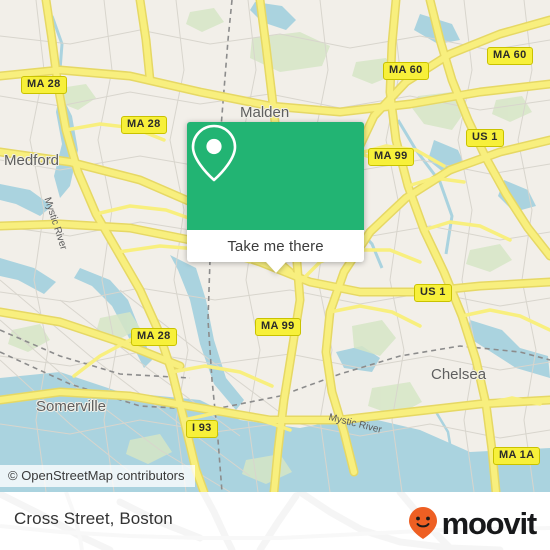  I want to click on highway-shield-ma-99-upper: MA 99, so click(391, 157).